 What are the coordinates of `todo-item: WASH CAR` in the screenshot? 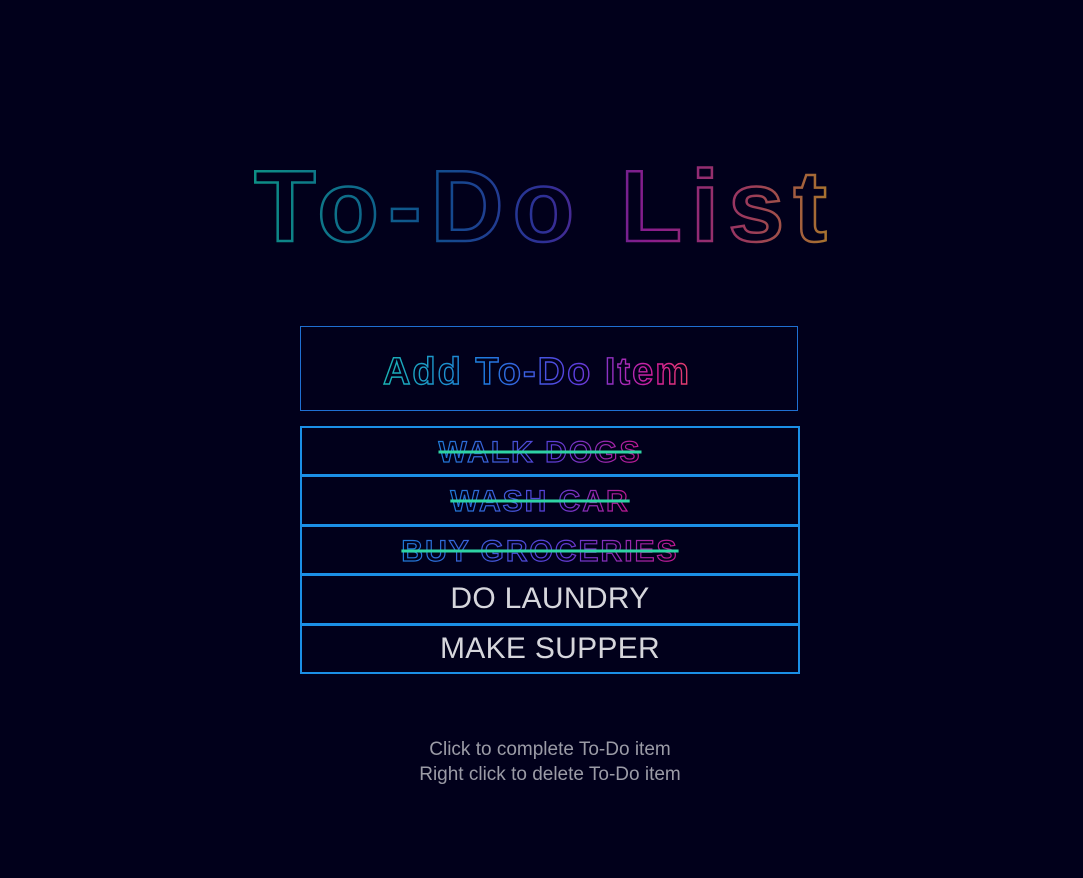 It's located at (550, 500).